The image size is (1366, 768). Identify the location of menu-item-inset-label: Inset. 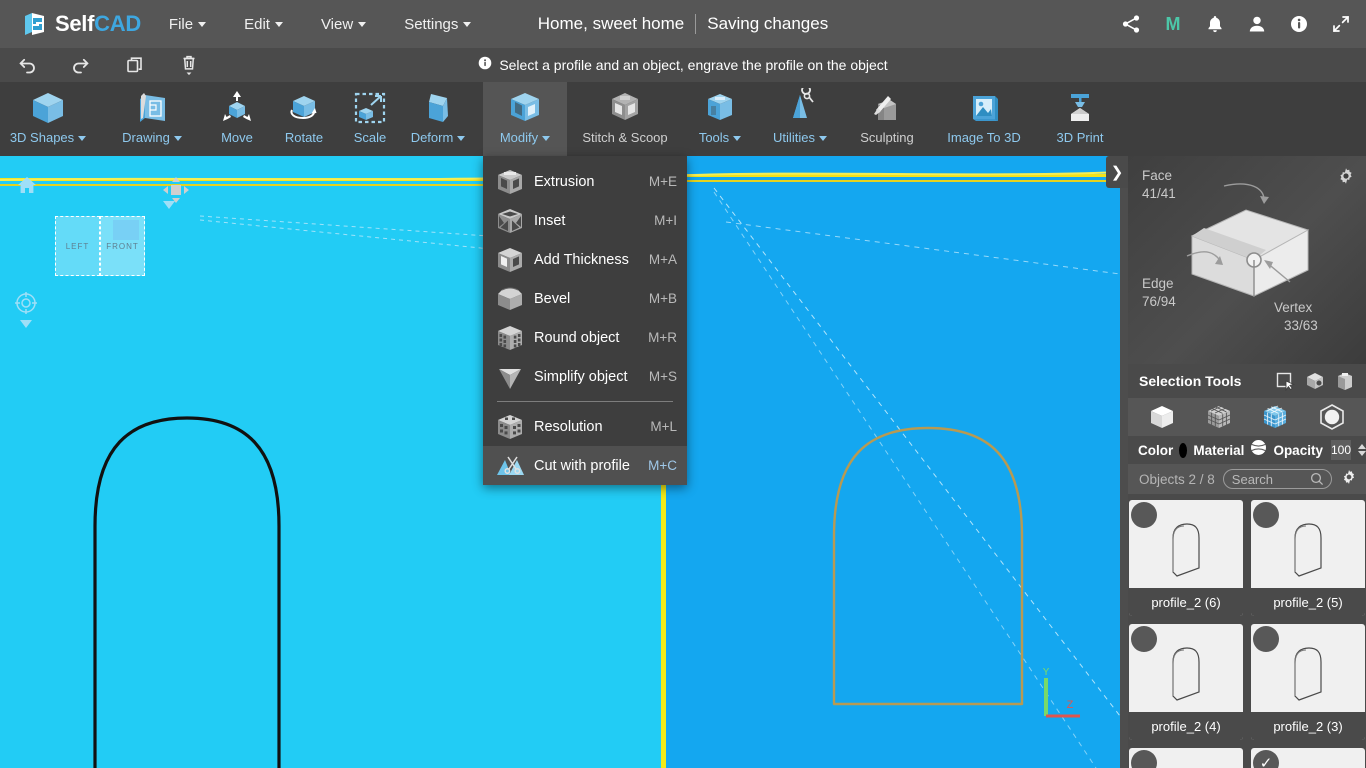
(550, 220).